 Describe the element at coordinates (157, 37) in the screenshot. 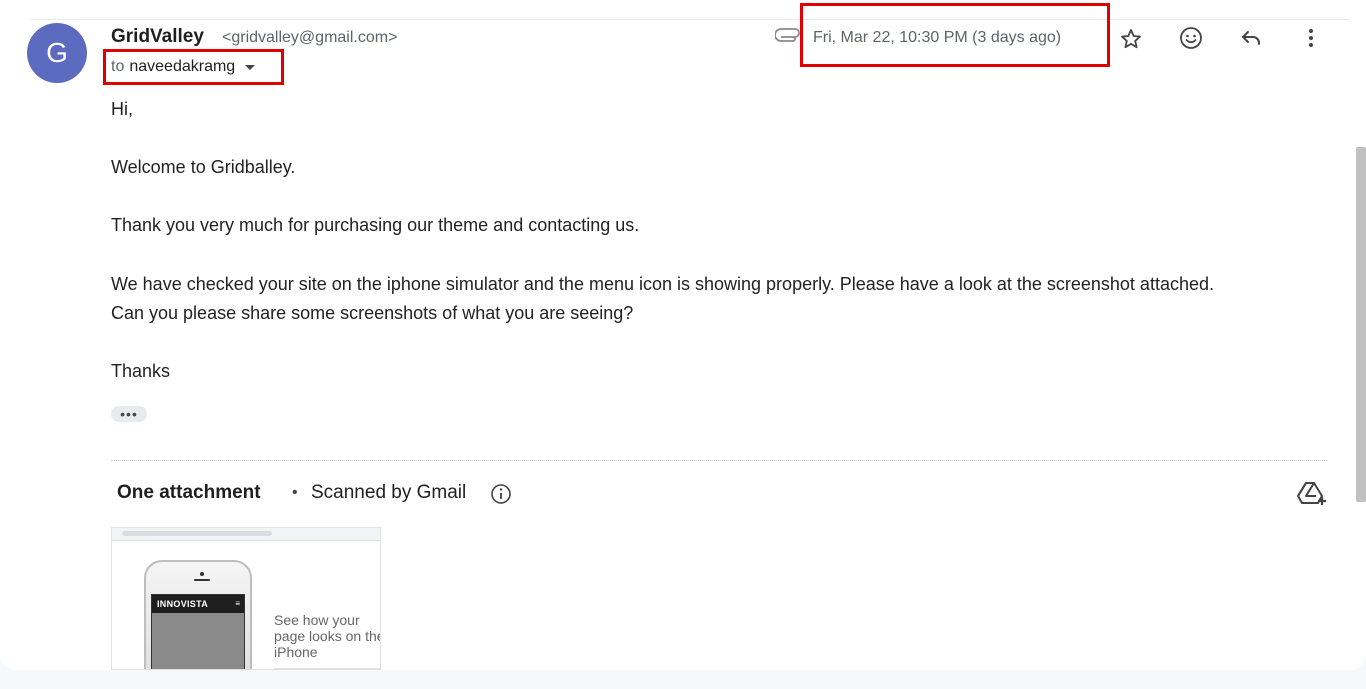

I see `sender-name: GridValley` at that location.